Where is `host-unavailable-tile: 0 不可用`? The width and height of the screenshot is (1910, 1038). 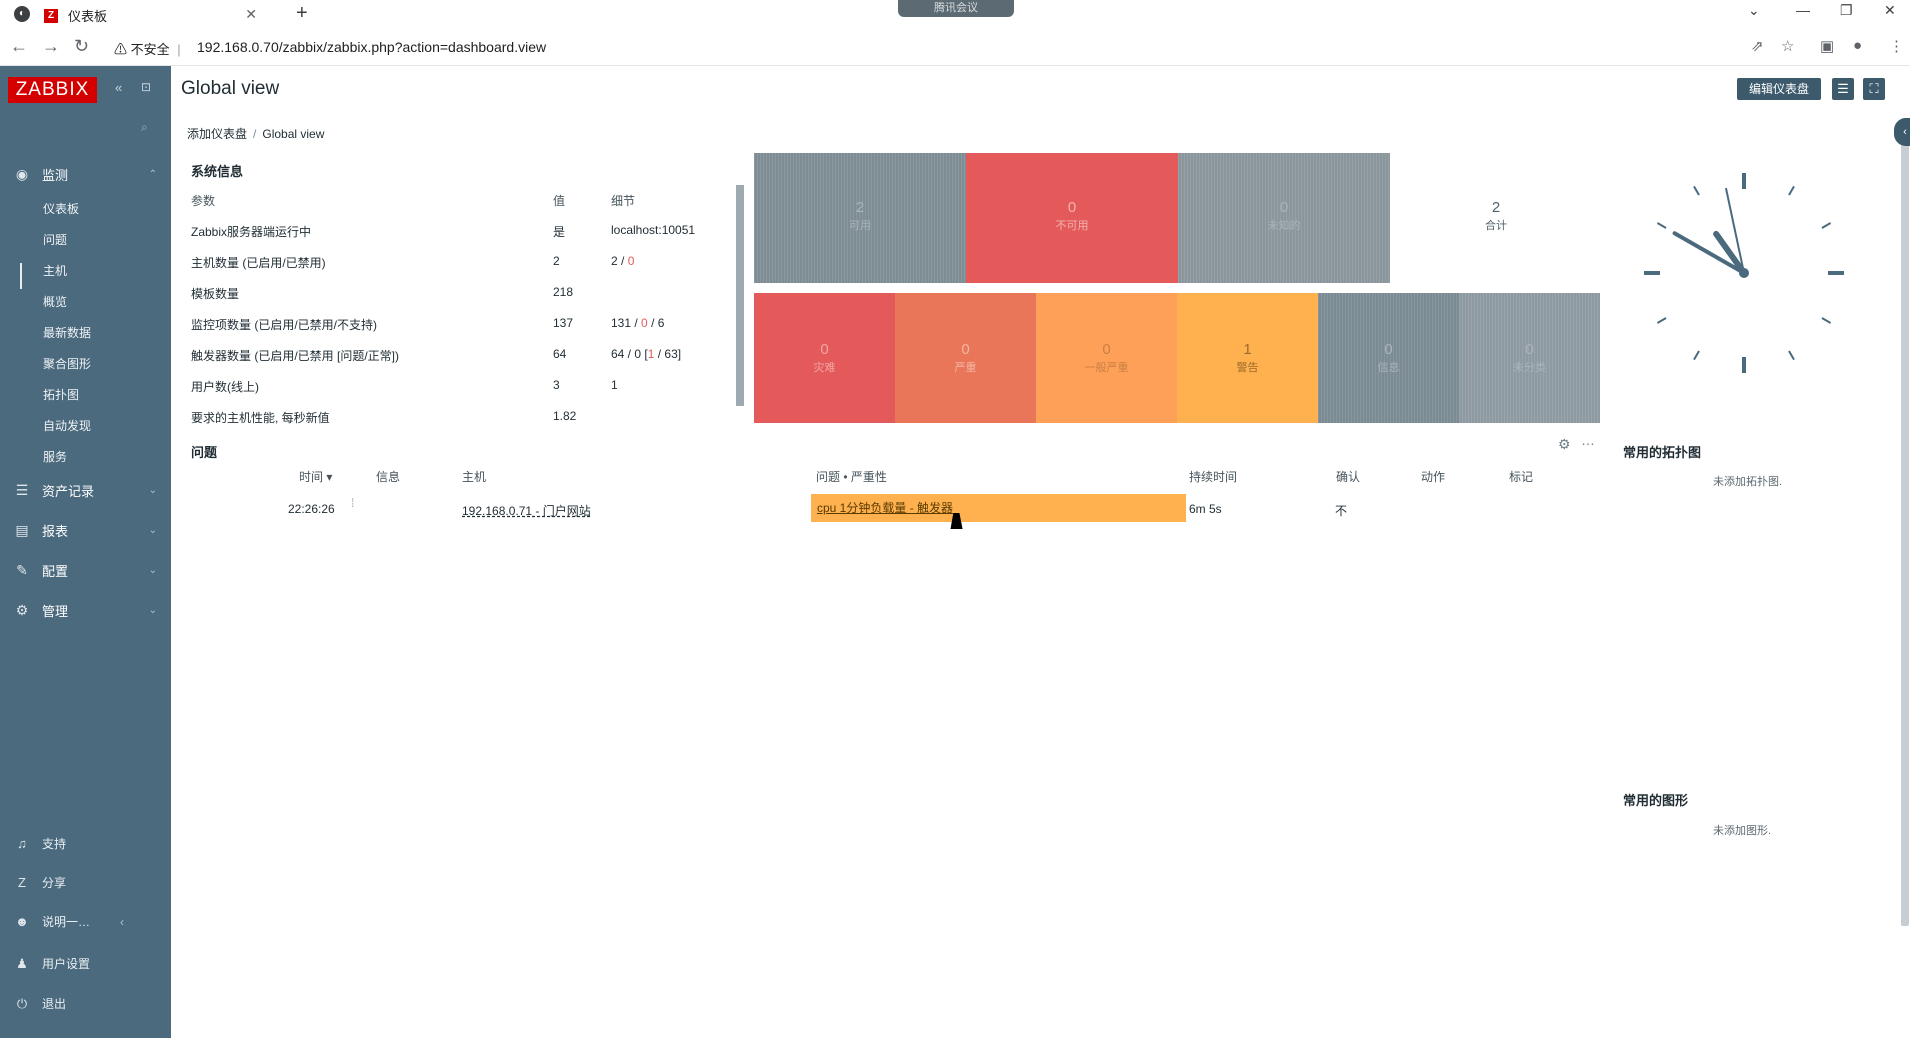
host-unavailable-tile: 0 不可用 is located at coordinates (1072, 218).